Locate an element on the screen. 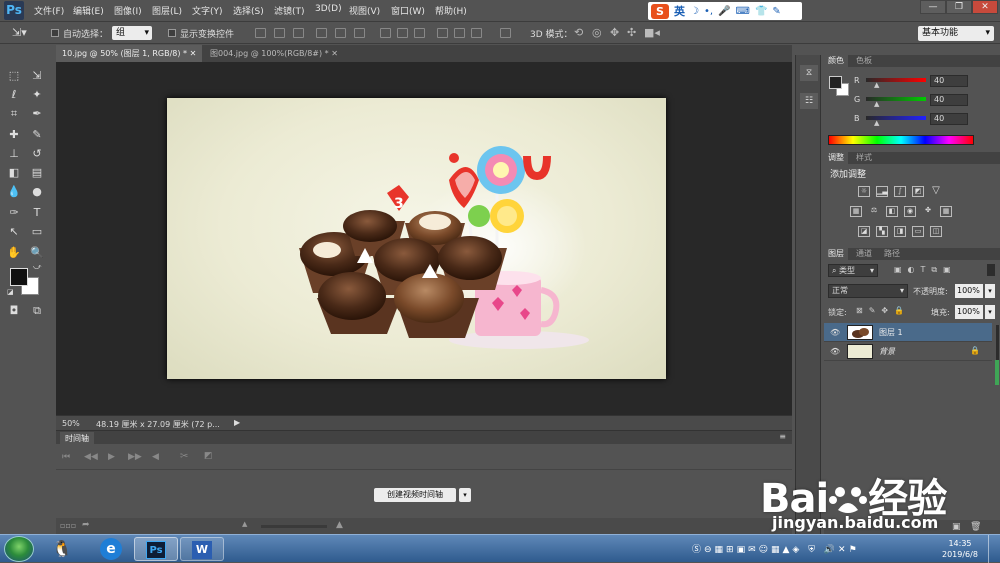 The height and width of the screenshot is (563, 1000). distribute-right-icon is located at coordinates (476, 33).